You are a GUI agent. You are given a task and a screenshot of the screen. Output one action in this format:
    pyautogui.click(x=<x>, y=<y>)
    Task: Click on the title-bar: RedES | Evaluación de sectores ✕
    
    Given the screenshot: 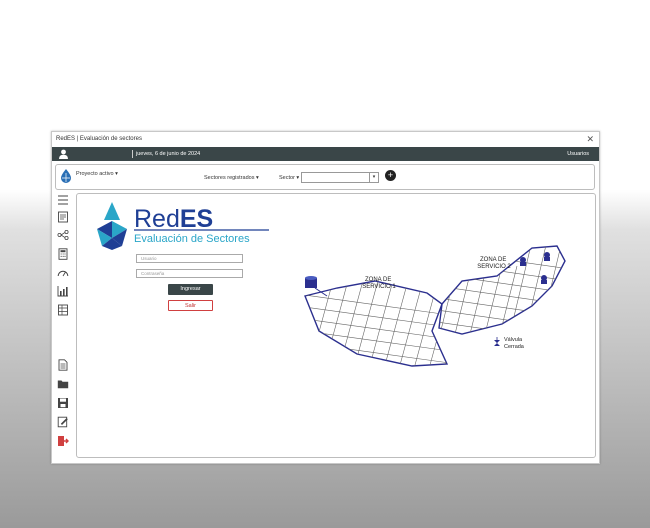 What is the action you would take?
    pyautogui.click(x=325, y=139)
    